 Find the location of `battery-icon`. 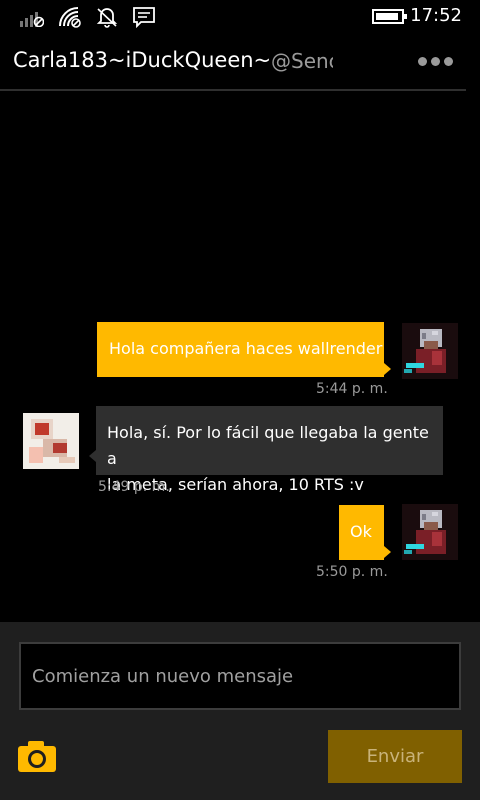

battery-icon is located at coordinates (389, 16).